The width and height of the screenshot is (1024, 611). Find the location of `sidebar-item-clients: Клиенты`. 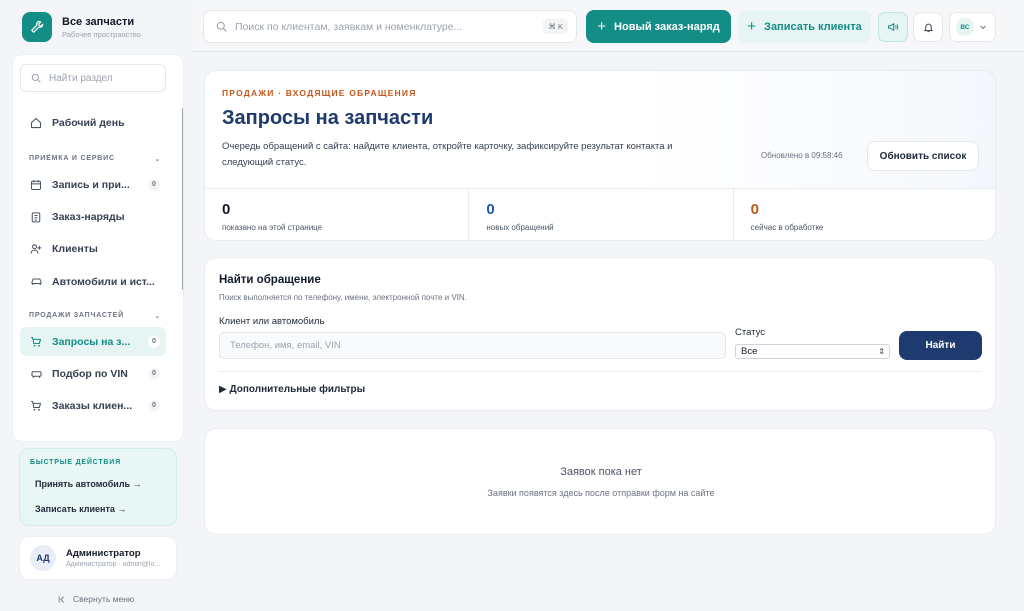

sidebar-item-clients: Клиенты is located at coordinates (93, 248).